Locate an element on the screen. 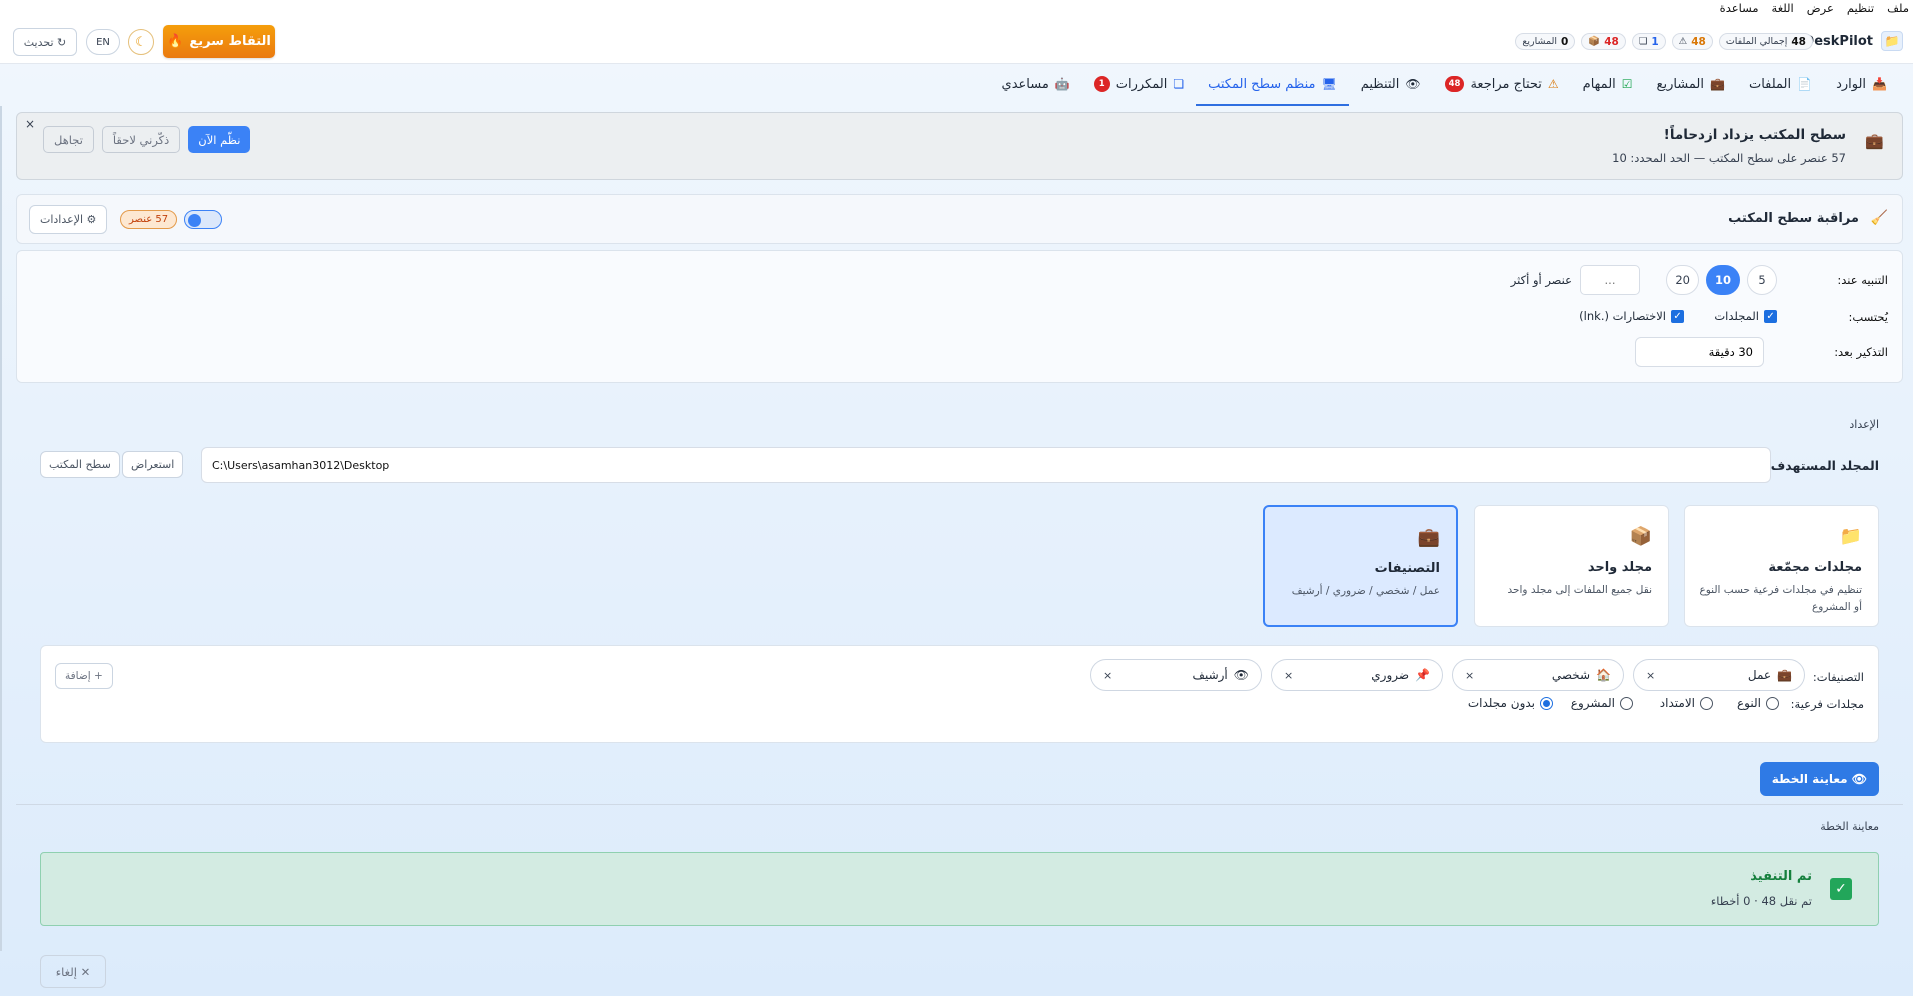  subfolder-radio-none: بدون مجلدات is located at coordinates (1510, 703).